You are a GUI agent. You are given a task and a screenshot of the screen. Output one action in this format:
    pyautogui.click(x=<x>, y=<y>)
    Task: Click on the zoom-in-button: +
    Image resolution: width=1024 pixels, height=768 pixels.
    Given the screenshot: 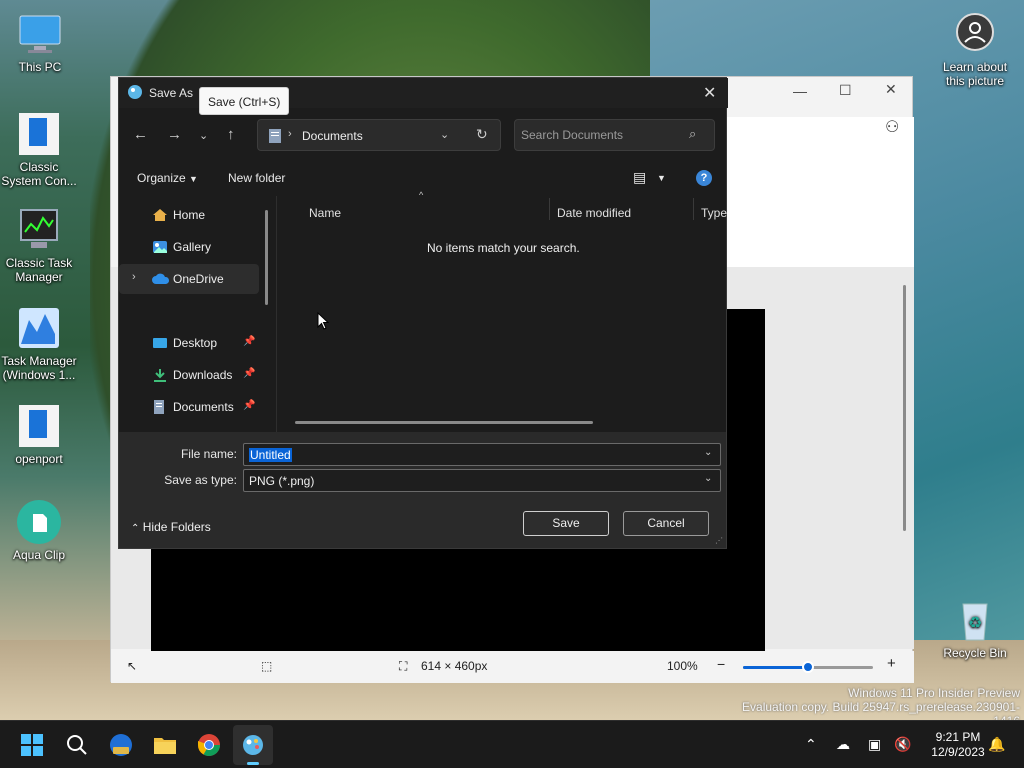 What is the action you would take?
    pyautogui.click(x=891, y=663)
    